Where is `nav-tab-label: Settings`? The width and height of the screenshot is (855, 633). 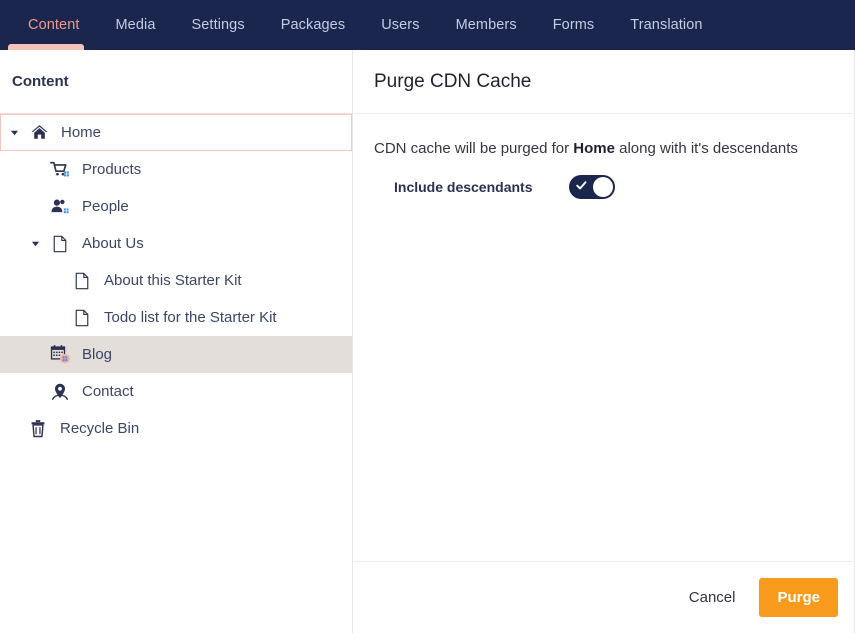
nav-tab-label: Settings is located at coordinates (218, 25).